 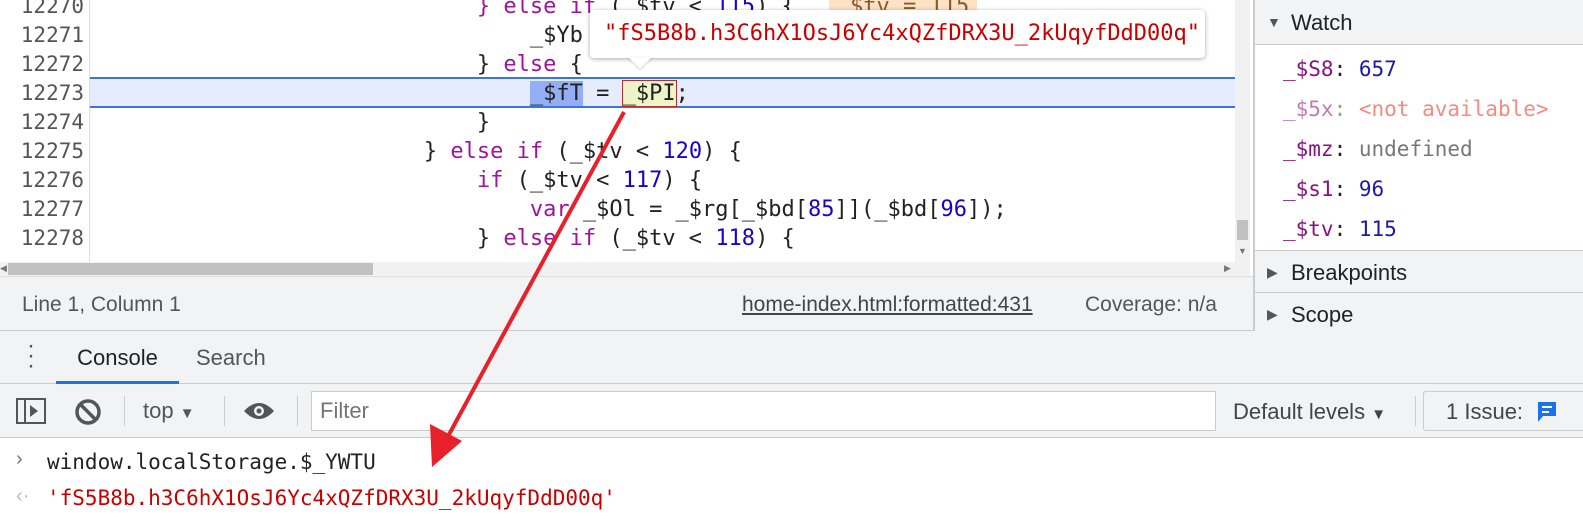 I want to click on tab-label: Search, so click(x=231, y=357).